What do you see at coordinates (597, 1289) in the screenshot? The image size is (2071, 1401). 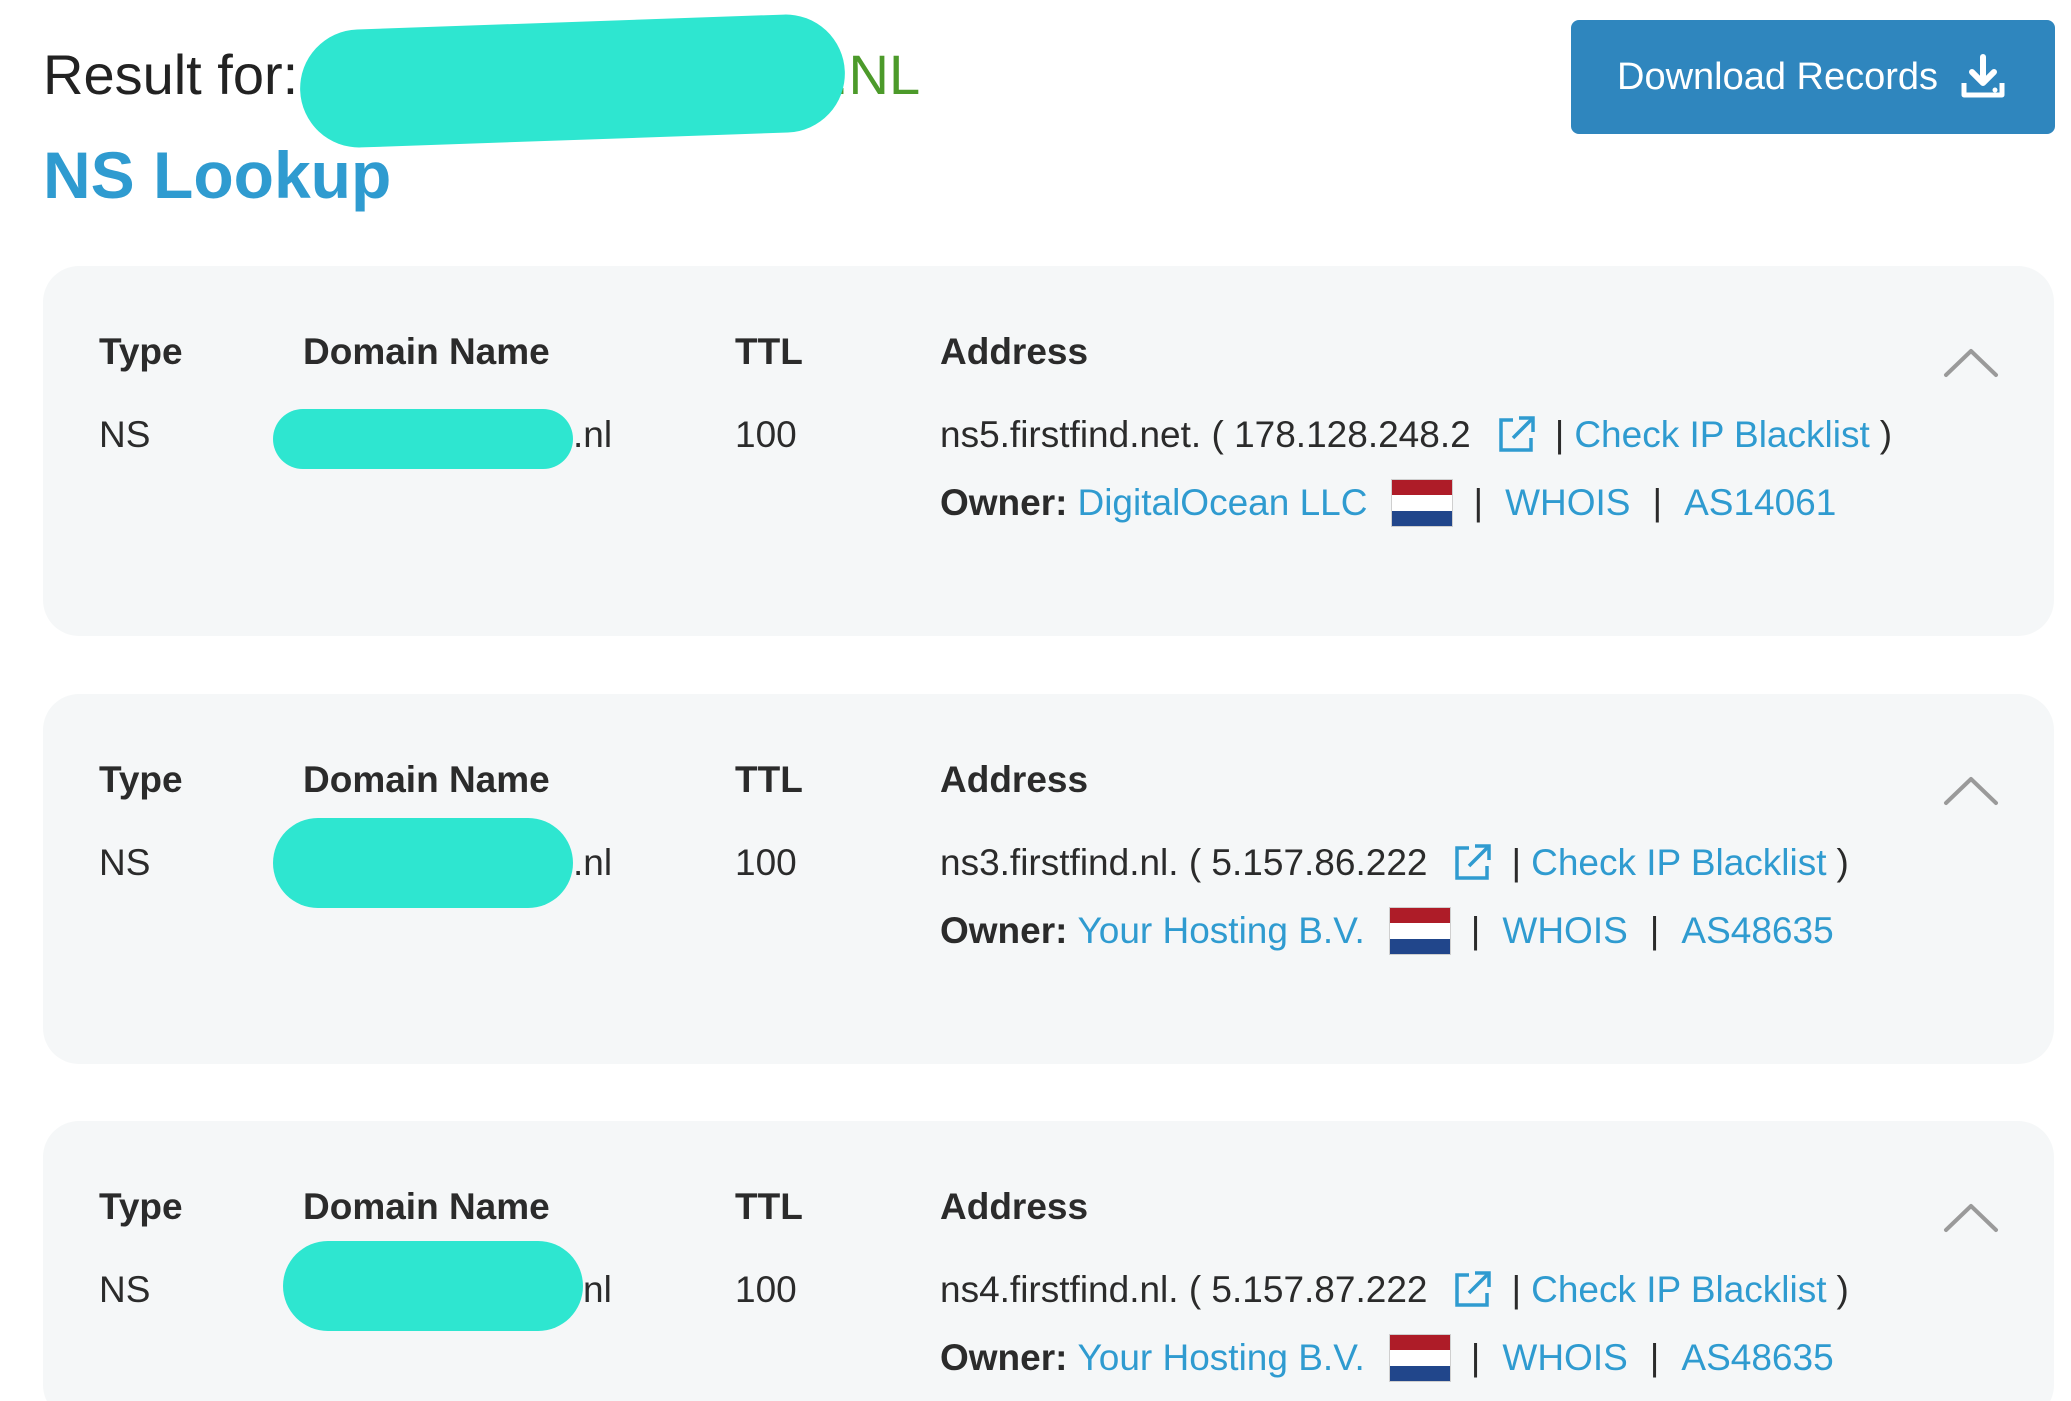 I see `domain-suffix: nl` at bounding box center [597, 1289].